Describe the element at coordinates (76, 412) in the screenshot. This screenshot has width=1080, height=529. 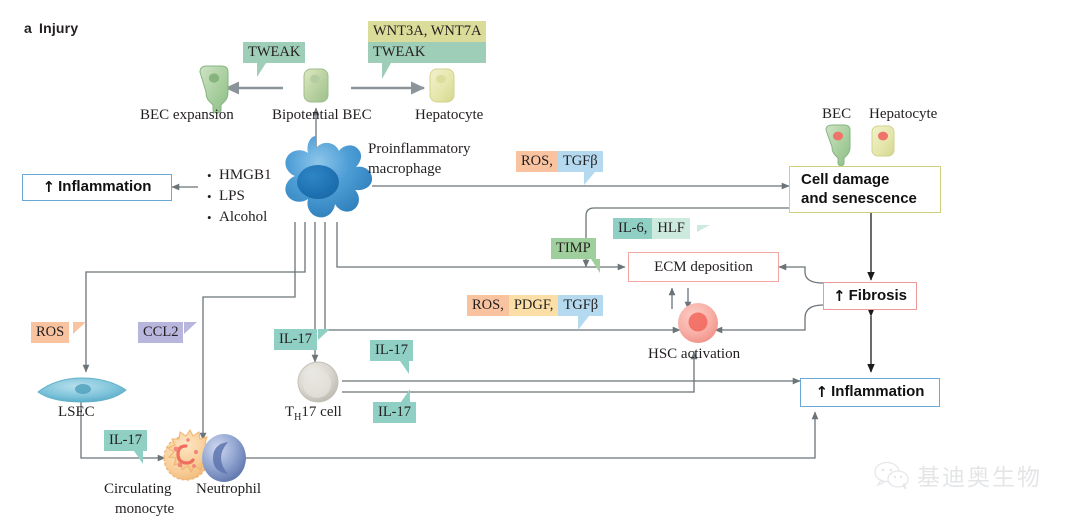
I see `lsec-label: LSEC` at that location.